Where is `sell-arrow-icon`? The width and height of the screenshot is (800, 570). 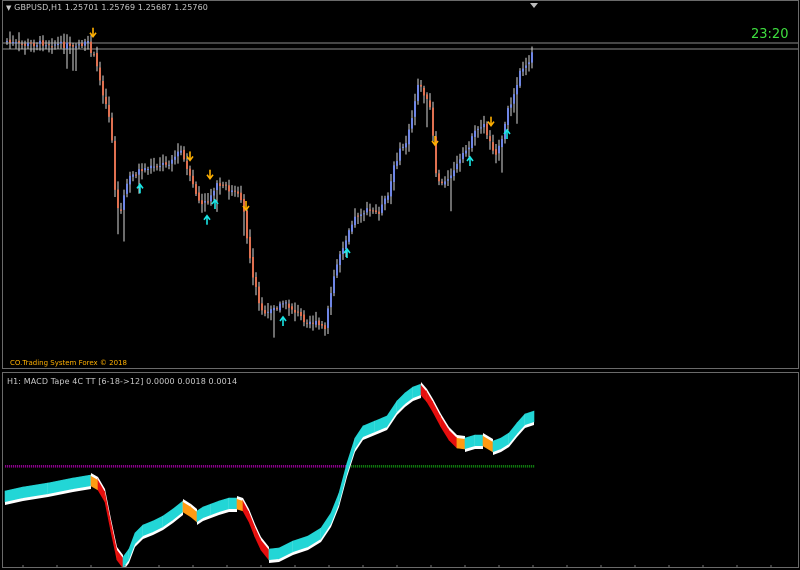 sell-arrow-icon is located at coordinates (190, 156).